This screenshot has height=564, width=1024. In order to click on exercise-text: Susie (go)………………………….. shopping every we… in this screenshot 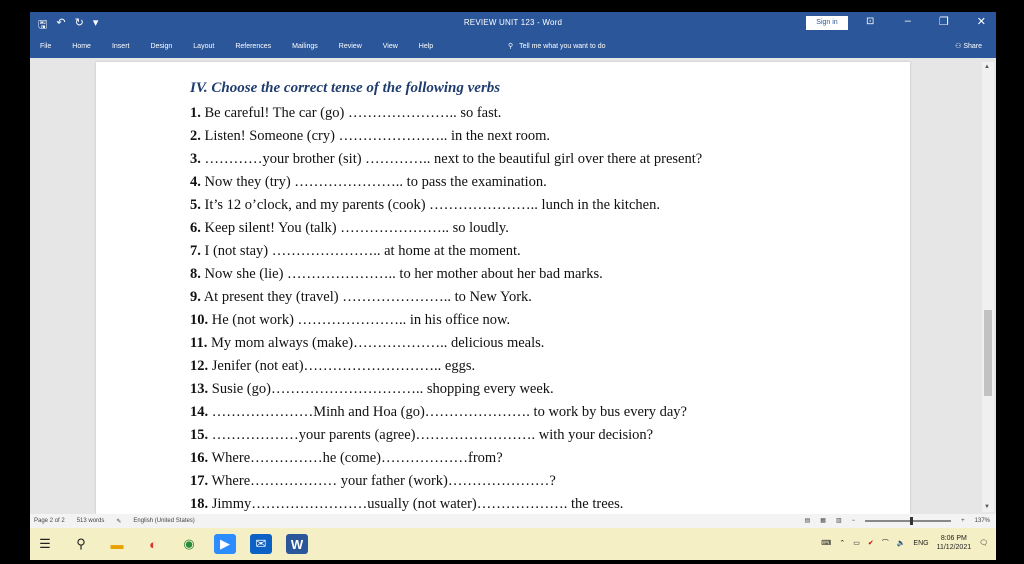, I will do `click(382, 389)`.